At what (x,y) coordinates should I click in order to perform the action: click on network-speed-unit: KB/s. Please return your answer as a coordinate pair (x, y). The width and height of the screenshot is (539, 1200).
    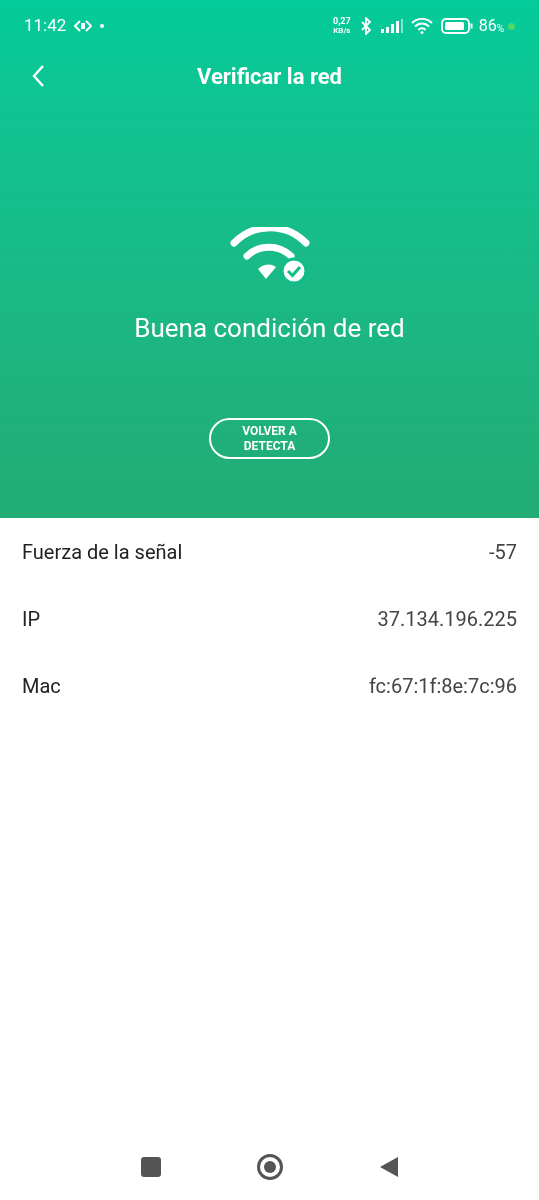
    Looking at the image, I should click on (342, 30).